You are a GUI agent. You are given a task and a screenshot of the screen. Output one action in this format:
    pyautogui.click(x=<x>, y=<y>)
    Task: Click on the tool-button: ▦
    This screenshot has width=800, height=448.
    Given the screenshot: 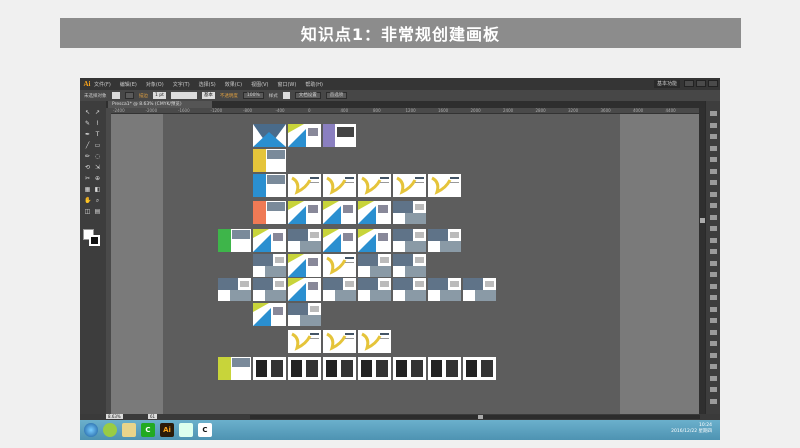 What is the action you would take?
    pyautogui.click(x=87, y=189)
    